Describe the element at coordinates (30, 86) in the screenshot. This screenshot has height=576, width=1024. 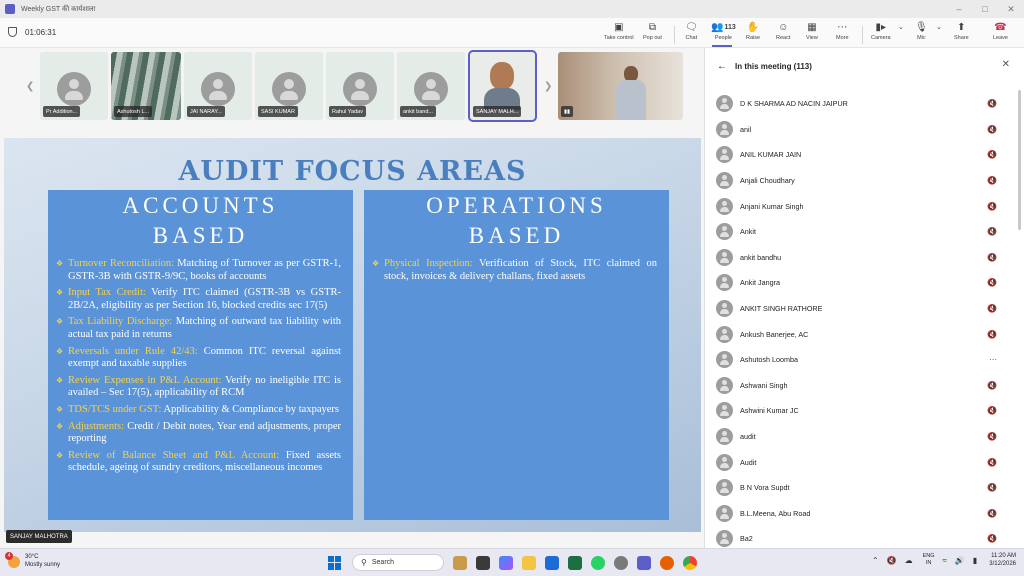
I see `chevron-left-icon: ❮` at that location.